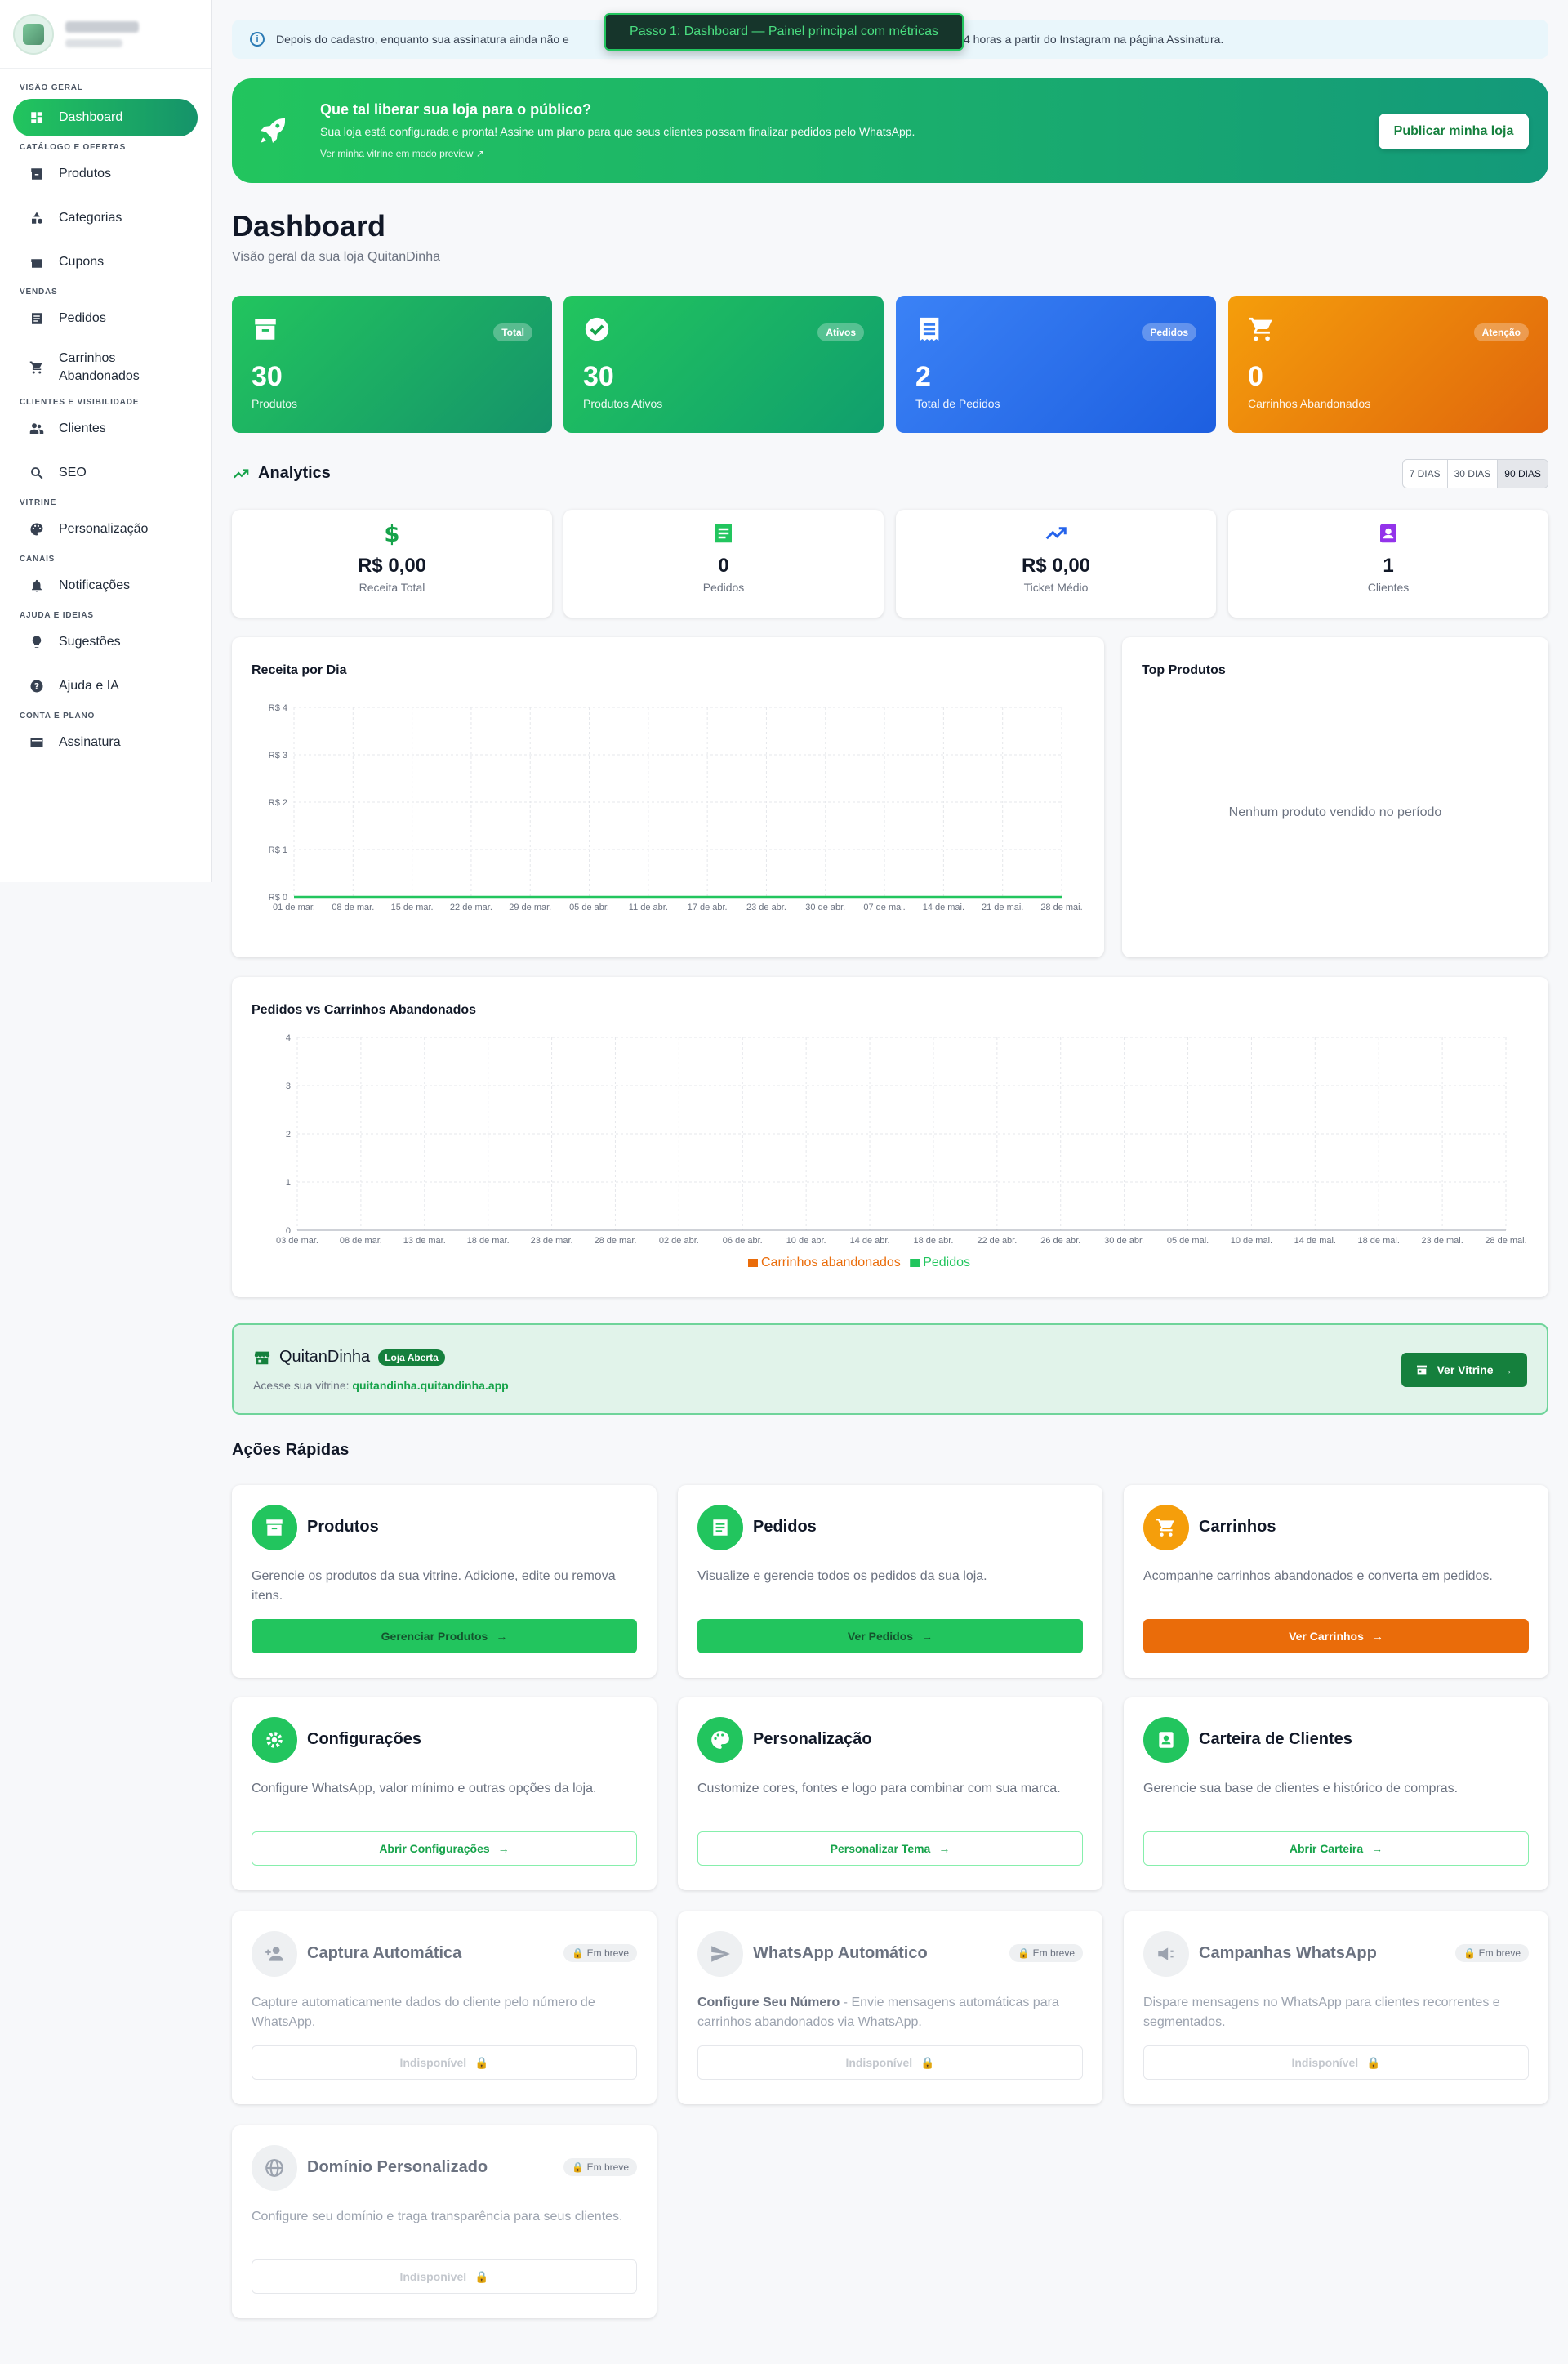 The image size is (1568, 2364). I want to click on kpi-customers: 1 Clientes, so click(1388, 564).